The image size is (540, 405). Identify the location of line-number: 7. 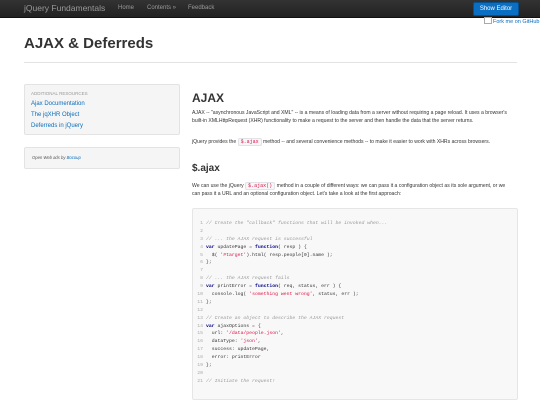
(201, 271).